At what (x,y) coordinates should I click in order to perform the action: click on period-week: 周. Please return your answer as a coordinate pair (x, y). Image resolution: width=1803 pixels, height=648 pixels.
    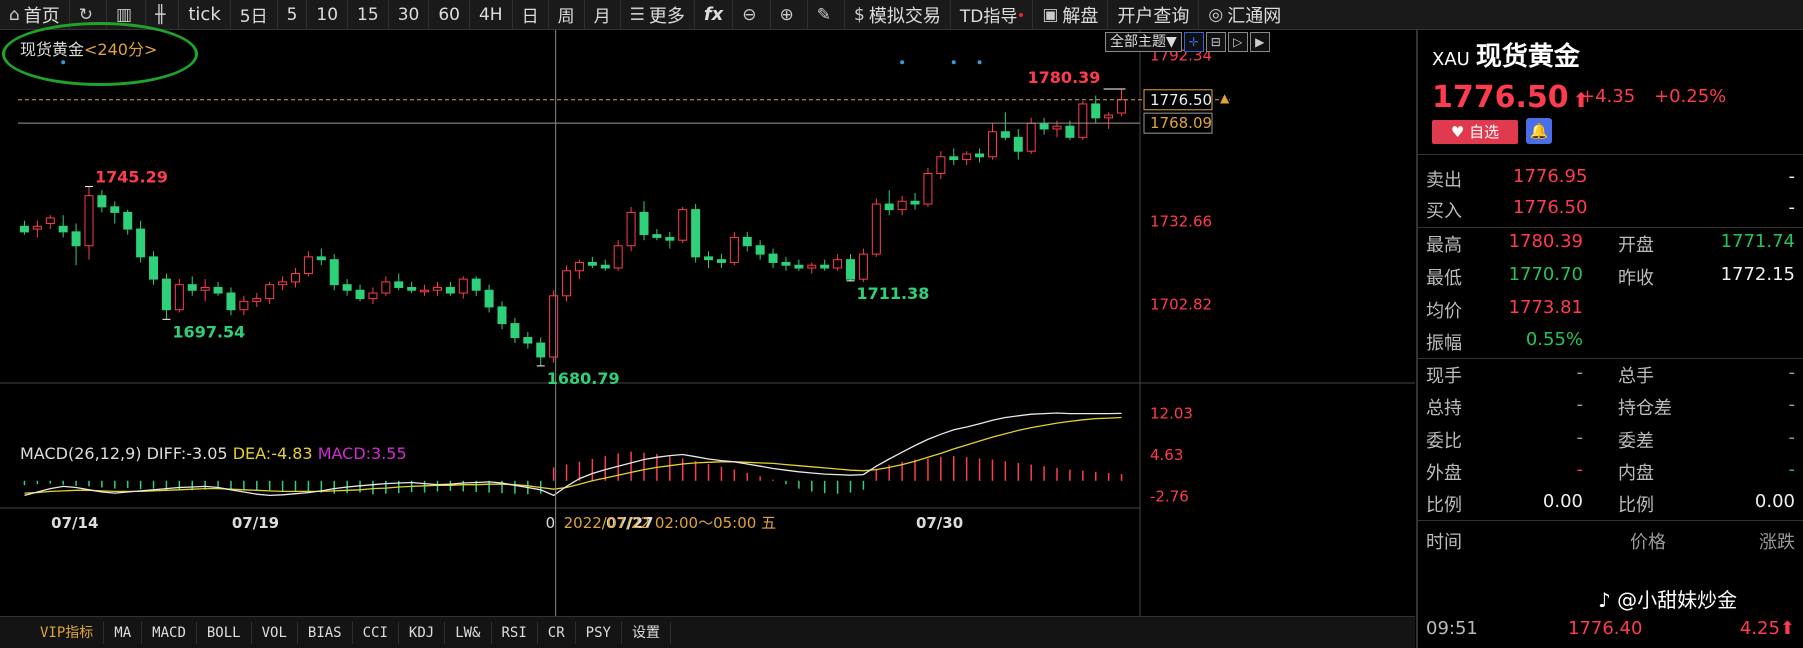
    Looking at the image, I should click on (567, 15).